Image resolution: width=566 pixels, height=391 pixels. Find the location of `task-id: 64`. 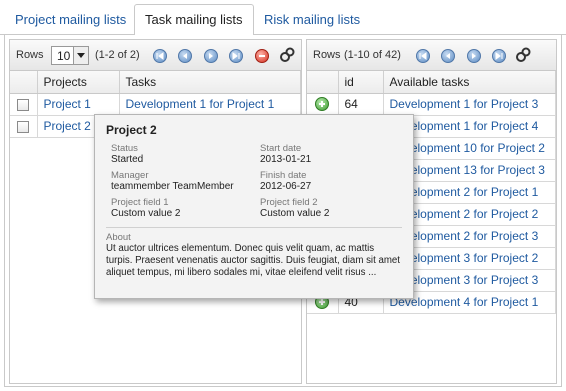

task-id: 64 is located at coordinates (361, 104).